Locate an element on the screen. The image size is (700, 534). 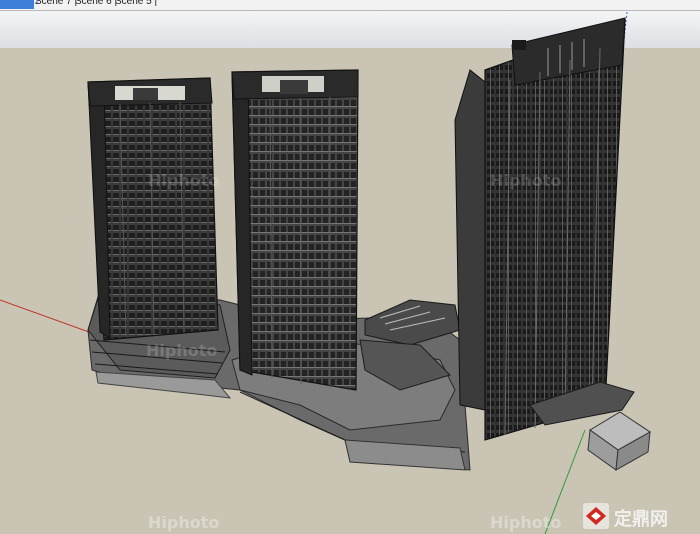
tower-1-roof-box is located at coordinates (145, 94).